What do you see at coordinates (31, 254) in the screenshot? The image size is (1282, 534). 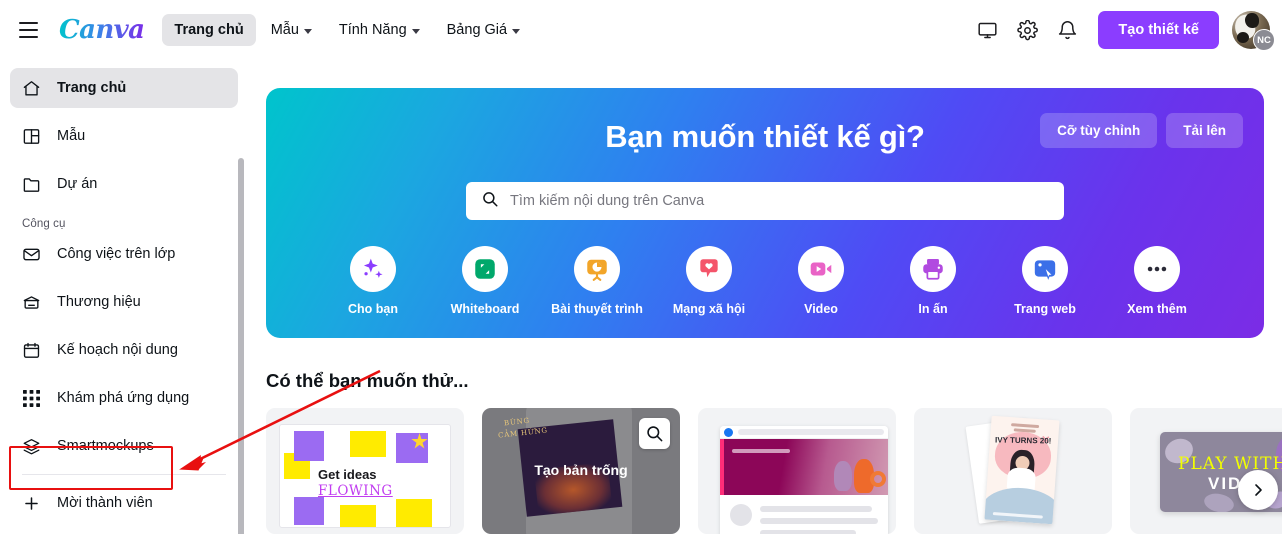 I see `inbox-icon` at bounding box center [31, 254].